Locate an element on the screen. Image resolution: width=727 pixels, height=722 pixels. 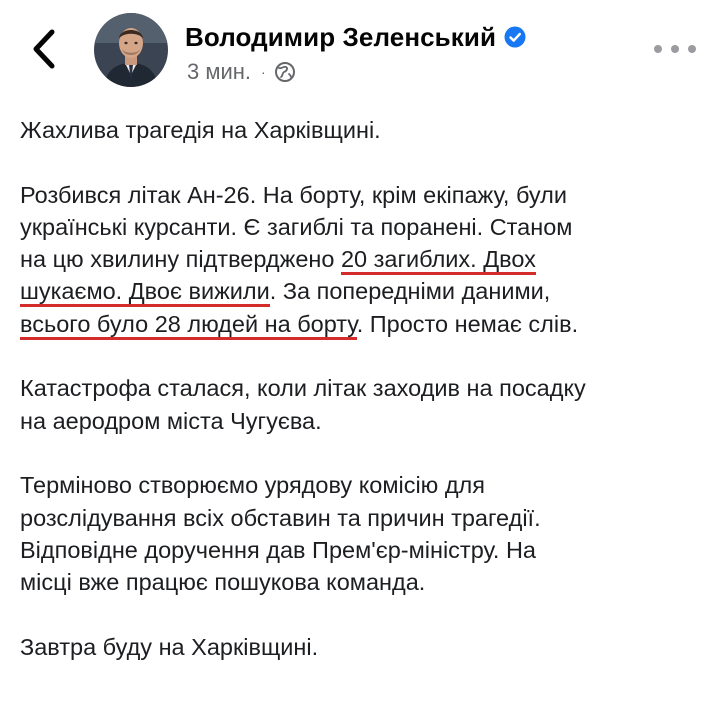
paragraph-1: Жахлива трагедія на Харківщині. is located at coordinates (370, 130).